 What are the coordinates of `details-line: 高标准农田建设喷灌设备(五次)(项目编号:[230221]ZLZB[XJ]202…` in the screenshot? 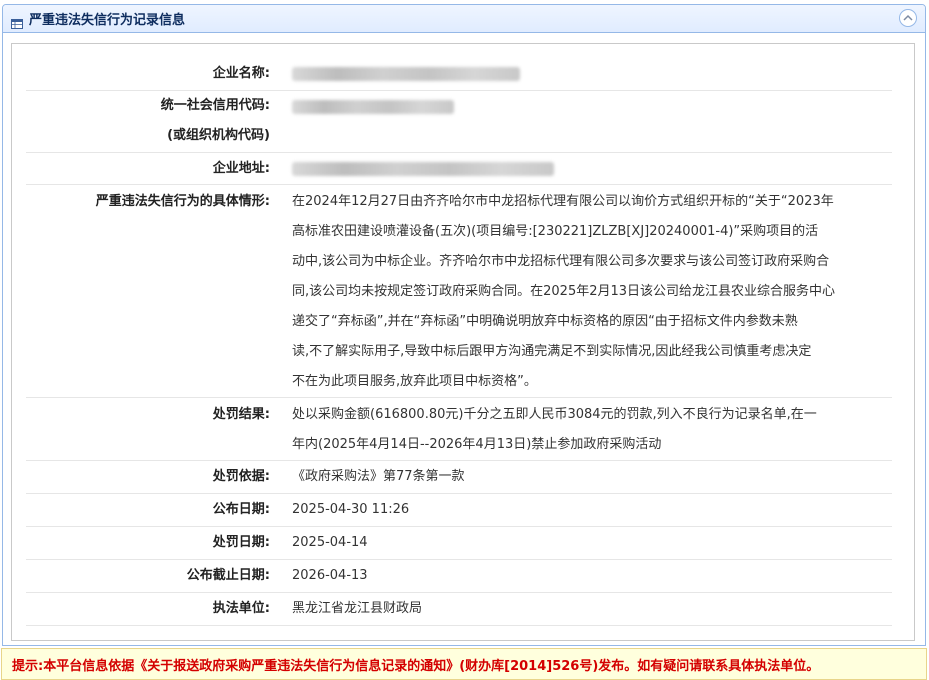 It's located at (555, 231).